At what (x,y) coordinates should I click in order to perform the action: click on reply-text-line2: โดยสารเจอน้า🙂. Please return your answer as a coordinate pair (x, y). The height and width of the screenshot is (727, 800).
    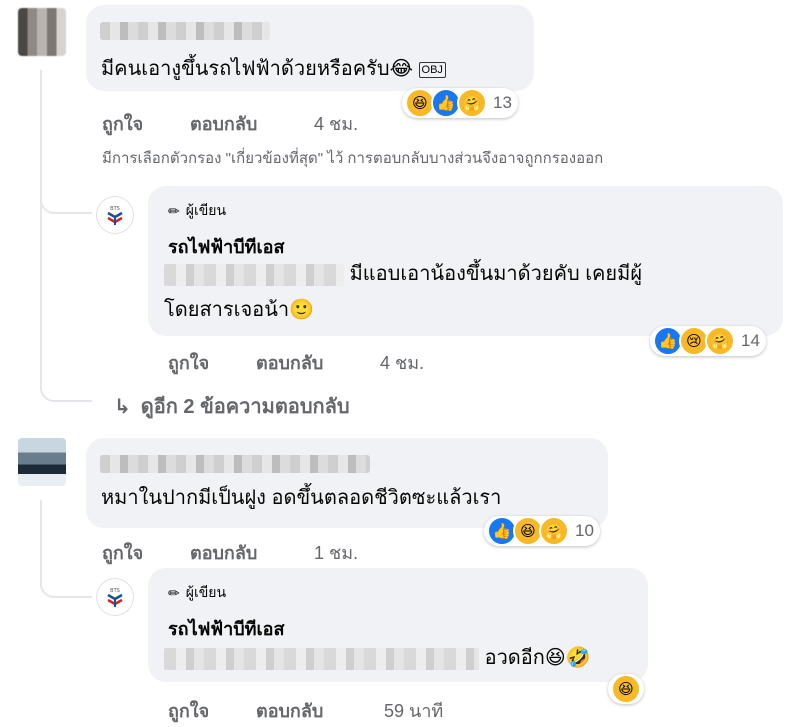
    Looking at the image, I should click on (239, 310).